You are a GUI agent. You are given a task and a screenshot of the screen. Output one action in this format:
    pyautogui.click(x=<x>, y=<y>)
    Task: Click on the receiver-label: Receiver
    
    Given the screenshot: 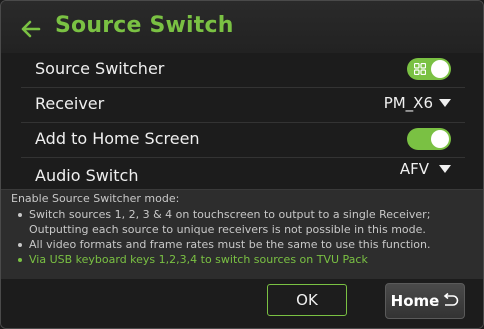 What is the action you would take?
    pyautogui.click(x=70, y=103)
    